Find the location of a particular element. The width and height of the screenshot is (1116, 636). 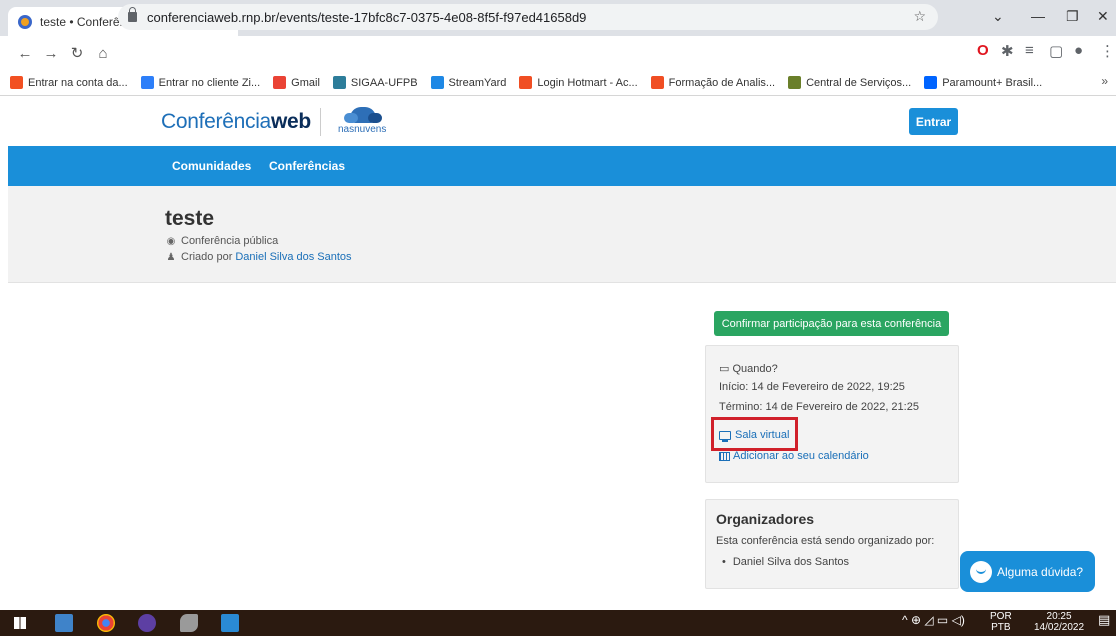

chat-bubble-icon is located at coordinates (981, 571).